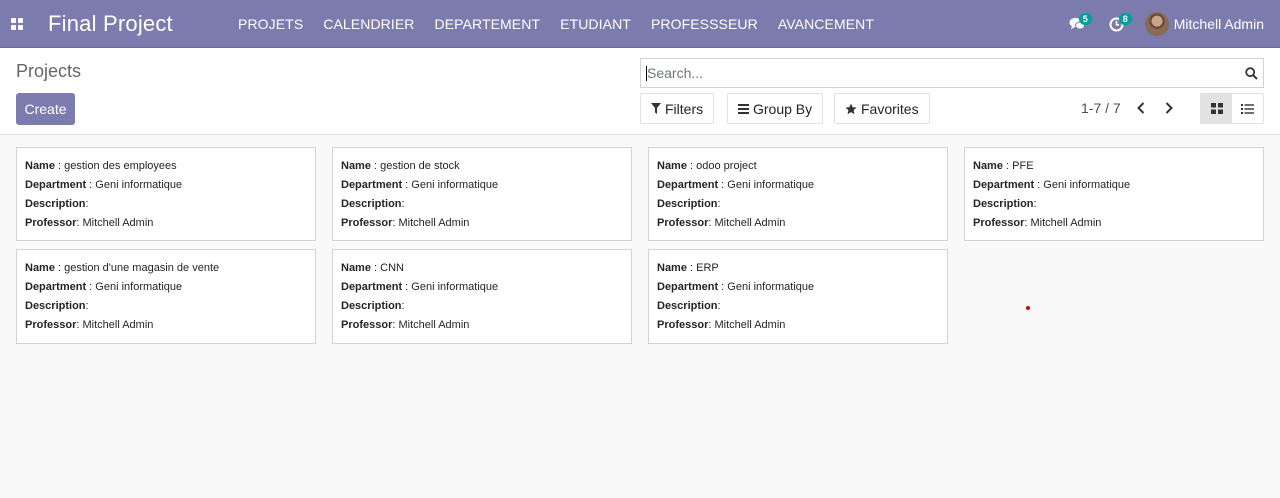 The image size is (1280, 498). Describe the element at coordinates (1023, 166) in the screenshot. I see `card-name-value: PFE` at that location.